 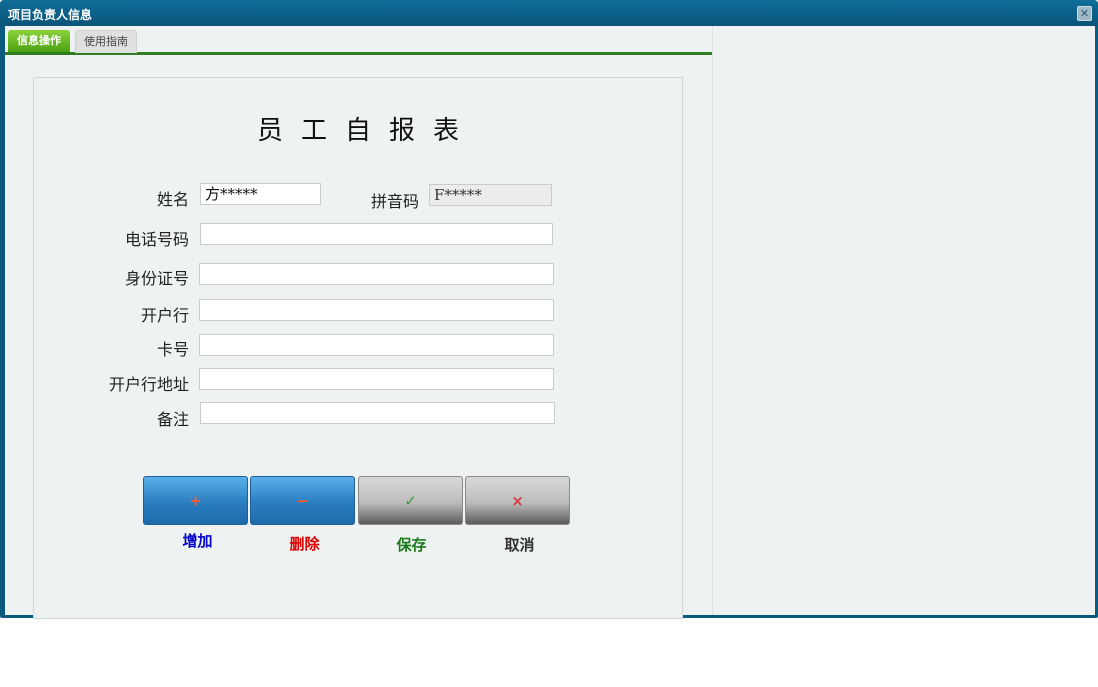 What do you see at coordinates (549, 13) in the screenshot?
I see `title-bar: 项目负责人信息 ✕` at bounding box center [549, 13].